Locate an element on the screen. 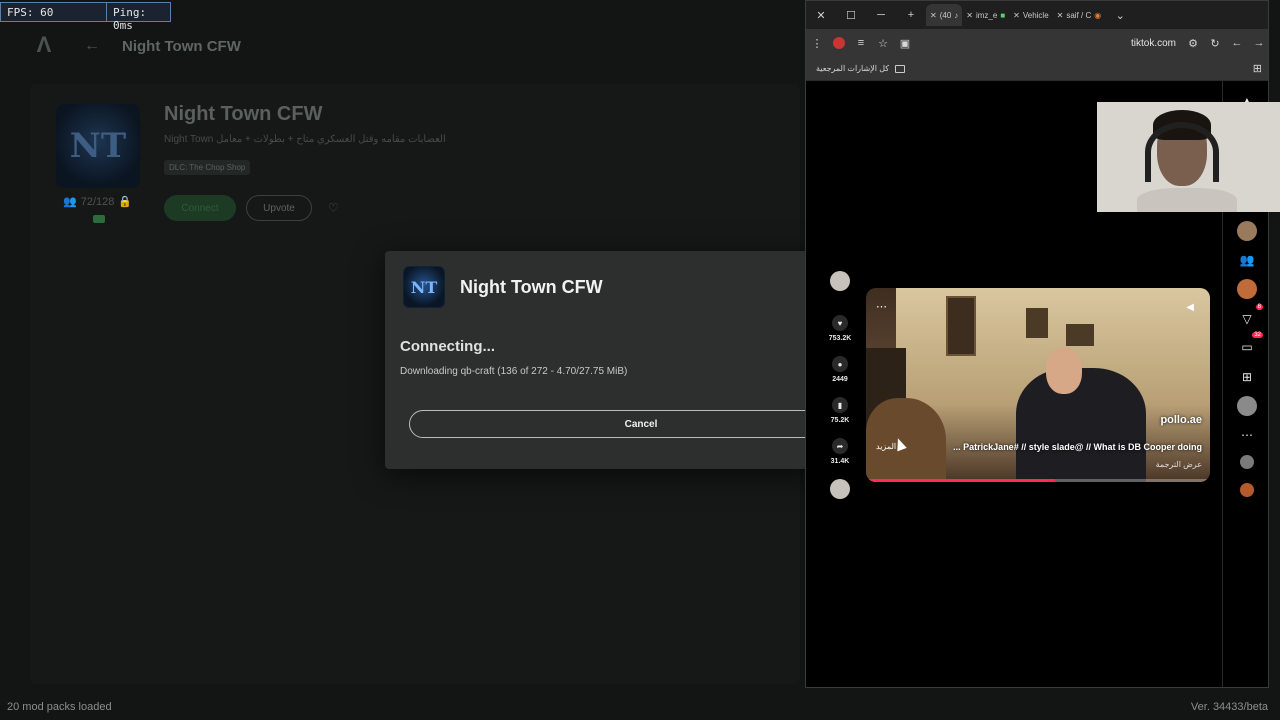 Image resolution: width=1280 pixels, height=720 pixels. translate-icon: ▣ is located at coordinates (905, 43).